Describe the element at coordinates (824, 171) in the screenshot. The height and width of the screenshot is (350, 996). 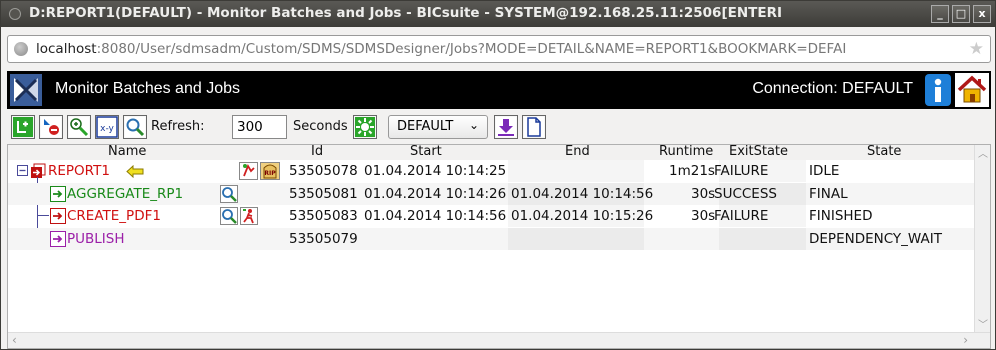
I see `job-state: IDLE` at that location.